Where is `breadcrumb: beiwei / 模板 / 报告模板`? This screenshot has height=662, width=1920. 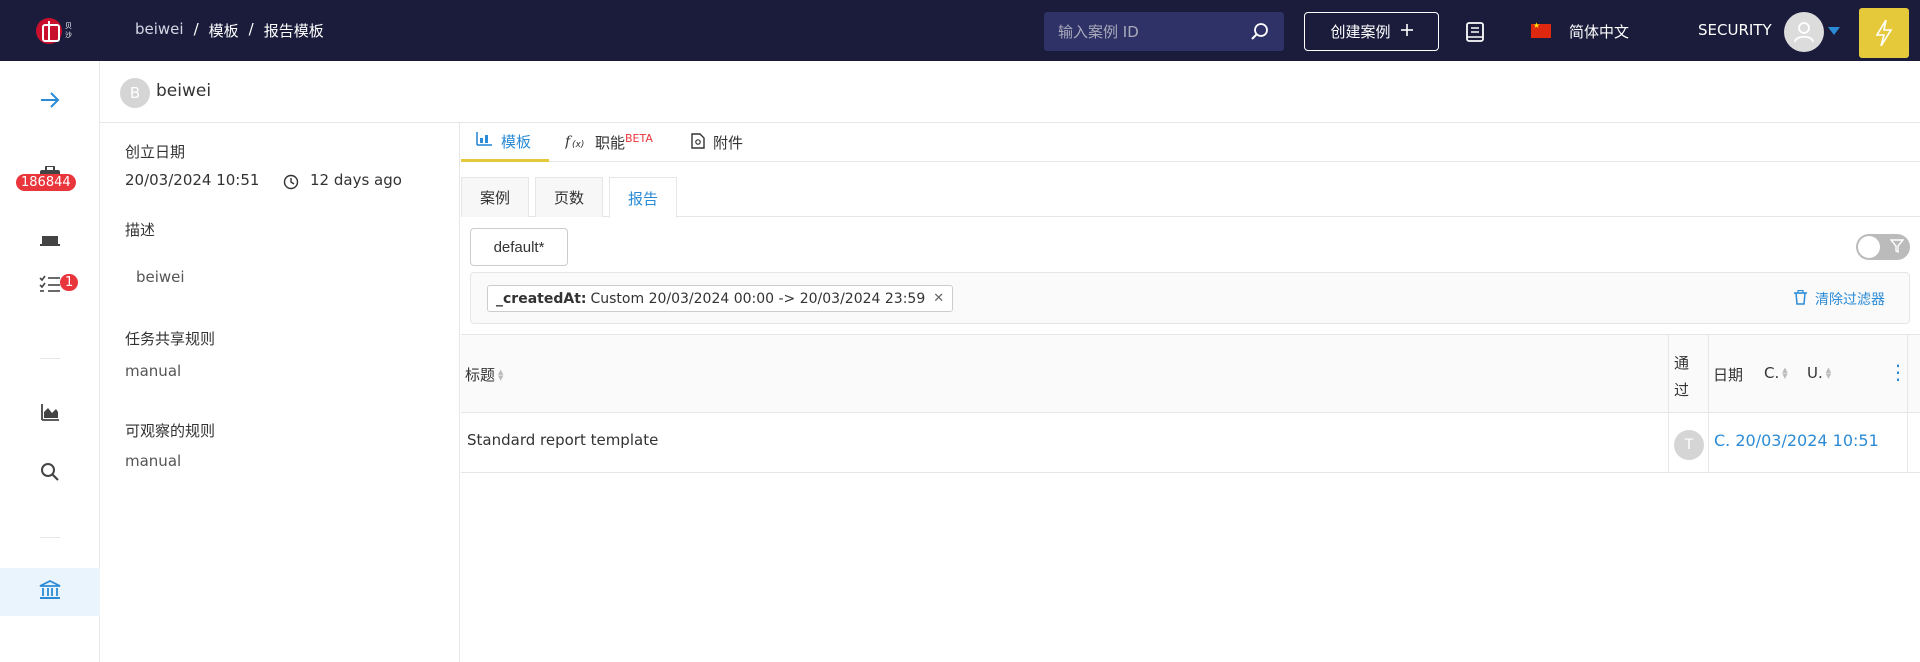
breadcrumb: beiwei / 模板 / 报告模板 is located at coordinates (229, 30).